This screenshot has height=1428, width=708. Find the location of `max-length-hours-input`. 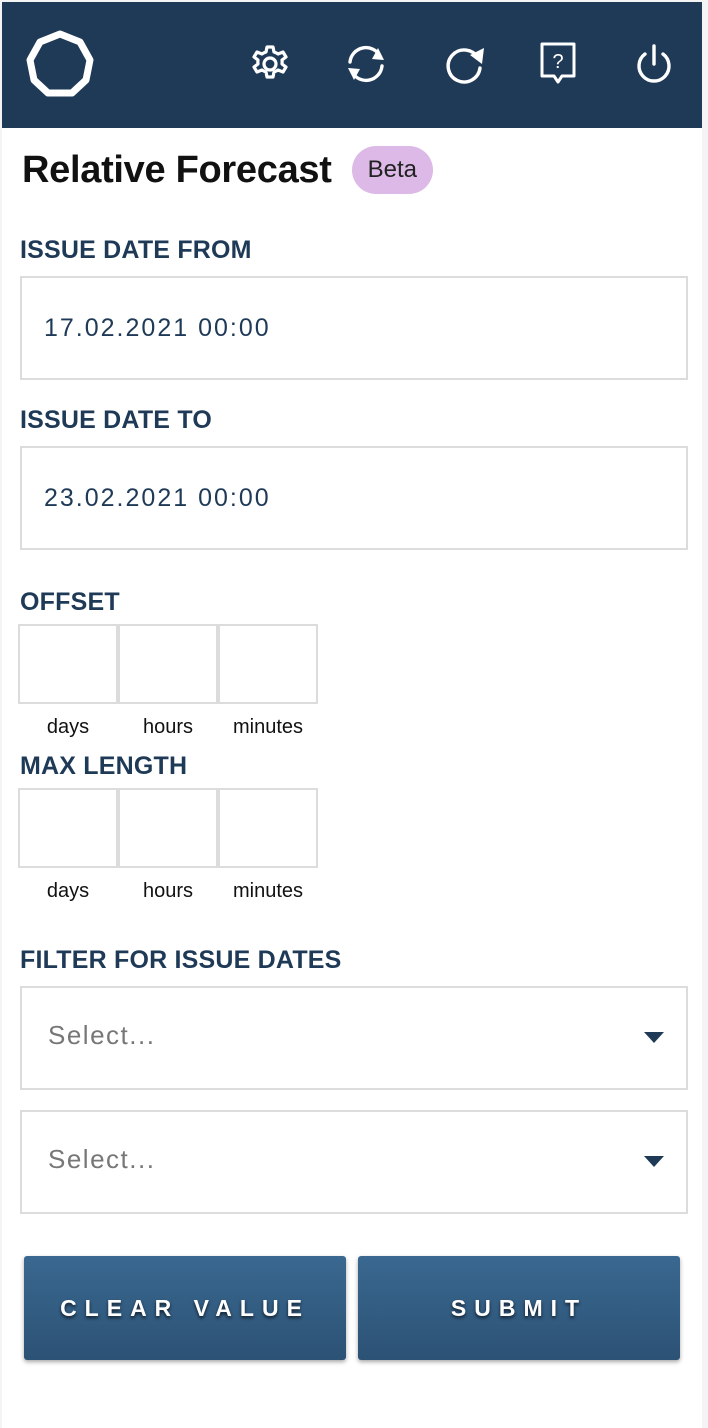

max-length-hours-input is located at coordinates (168, 828).